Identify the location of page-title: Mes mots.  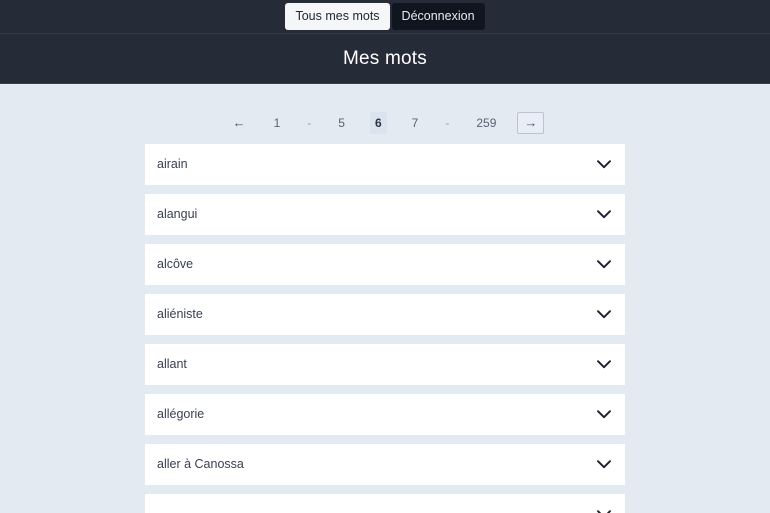
(385, 58).